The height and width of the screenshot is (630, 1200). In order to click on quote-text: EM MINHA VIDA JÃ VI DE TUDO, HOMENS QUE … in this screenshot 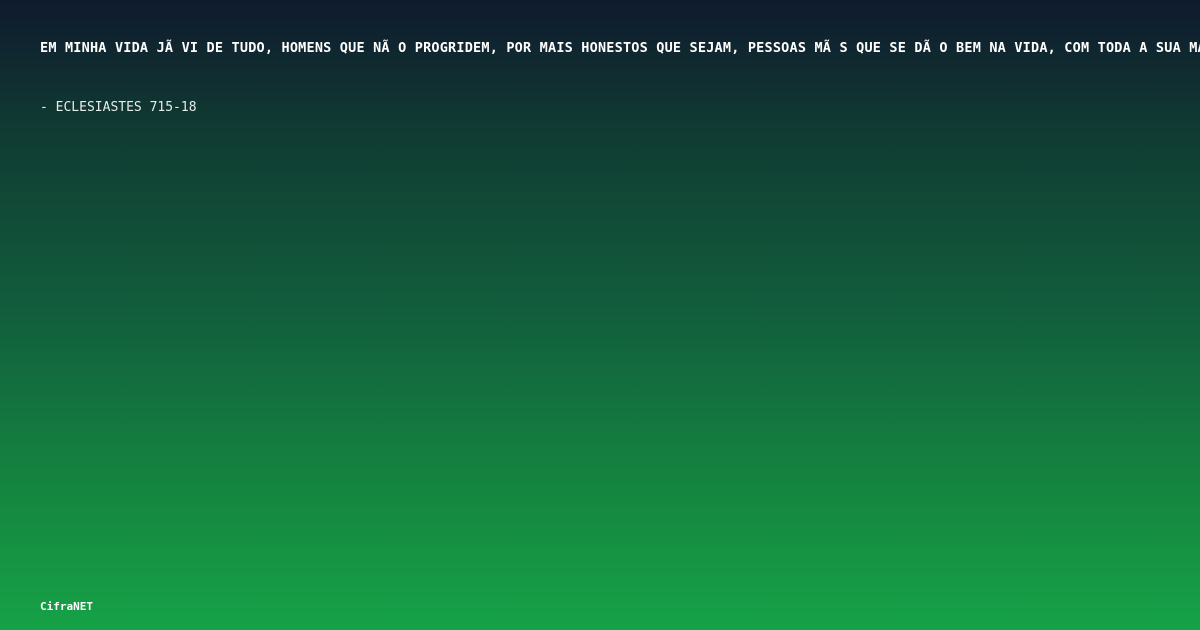, I will do `click(620, 48)`.